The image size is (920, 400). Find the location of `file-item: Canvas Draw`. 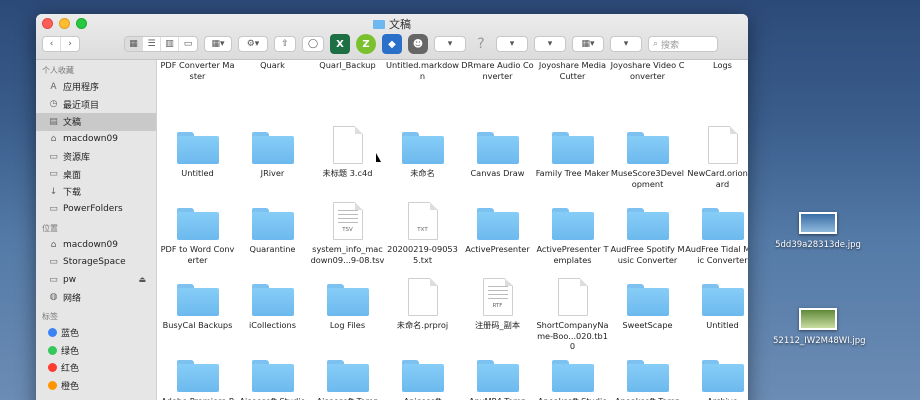

file-item: Canvas Draw is located at coordinates (497, 152).